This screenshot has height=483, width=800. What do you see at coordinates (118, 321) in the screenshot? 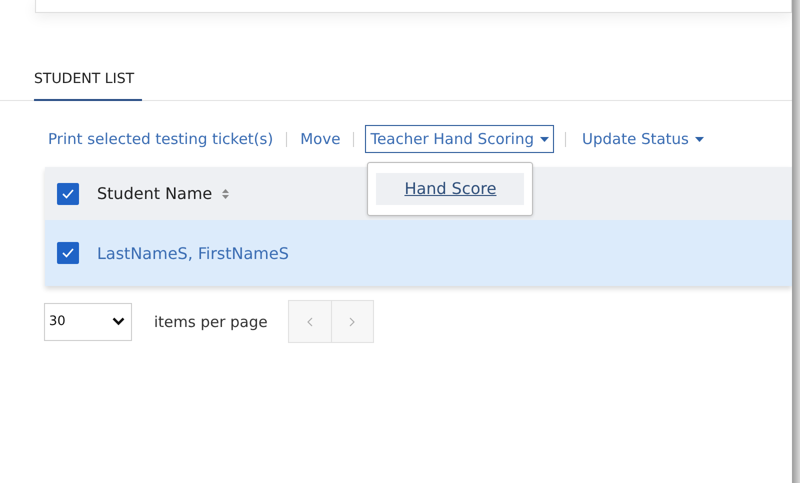
I see `chevron-down-icon` at bounding box center [118, 321].